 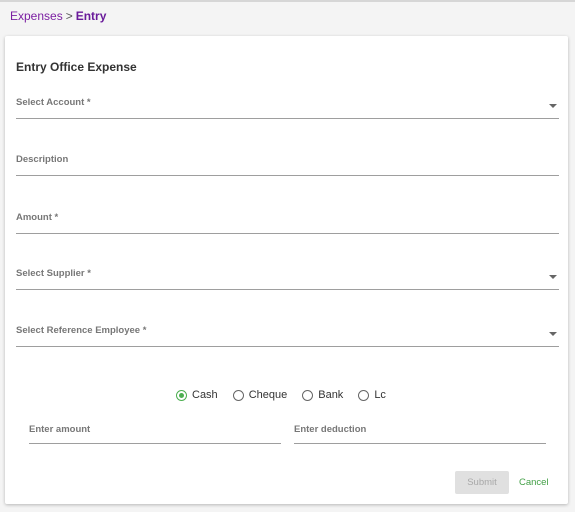 I want to click on select-supplier-dropdown: Select Supplier *, so click(x=287, y=275).